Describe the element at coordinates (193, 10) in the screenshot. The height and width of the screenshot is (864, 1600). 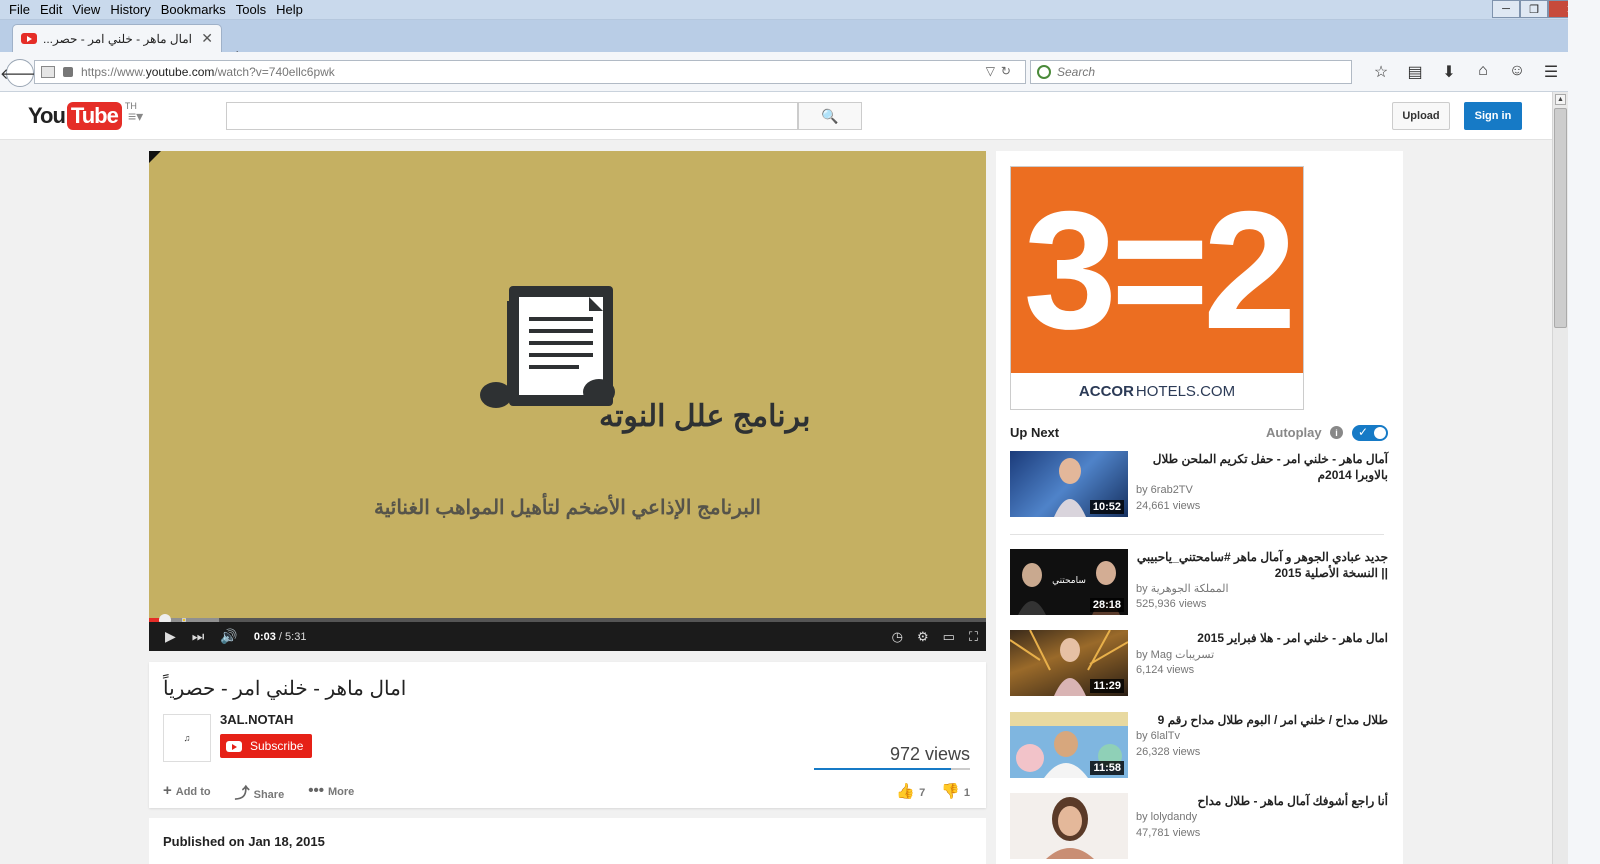
I see `menu-bookmarks: Bookmarks` at that location.